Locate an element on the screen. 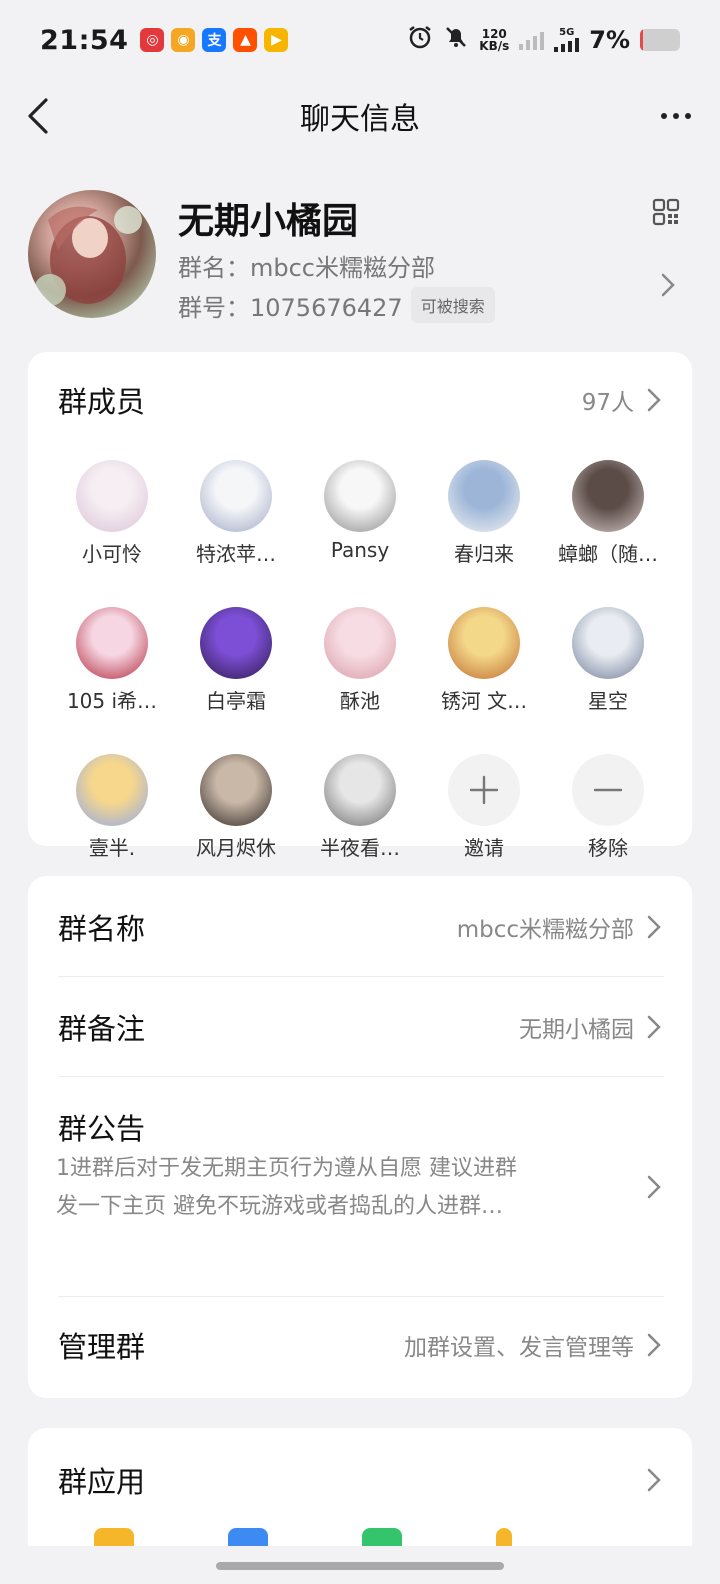 This screenshot has width=720, height=1584. alipay-icon: 支 is located at coordinates (214, 40).